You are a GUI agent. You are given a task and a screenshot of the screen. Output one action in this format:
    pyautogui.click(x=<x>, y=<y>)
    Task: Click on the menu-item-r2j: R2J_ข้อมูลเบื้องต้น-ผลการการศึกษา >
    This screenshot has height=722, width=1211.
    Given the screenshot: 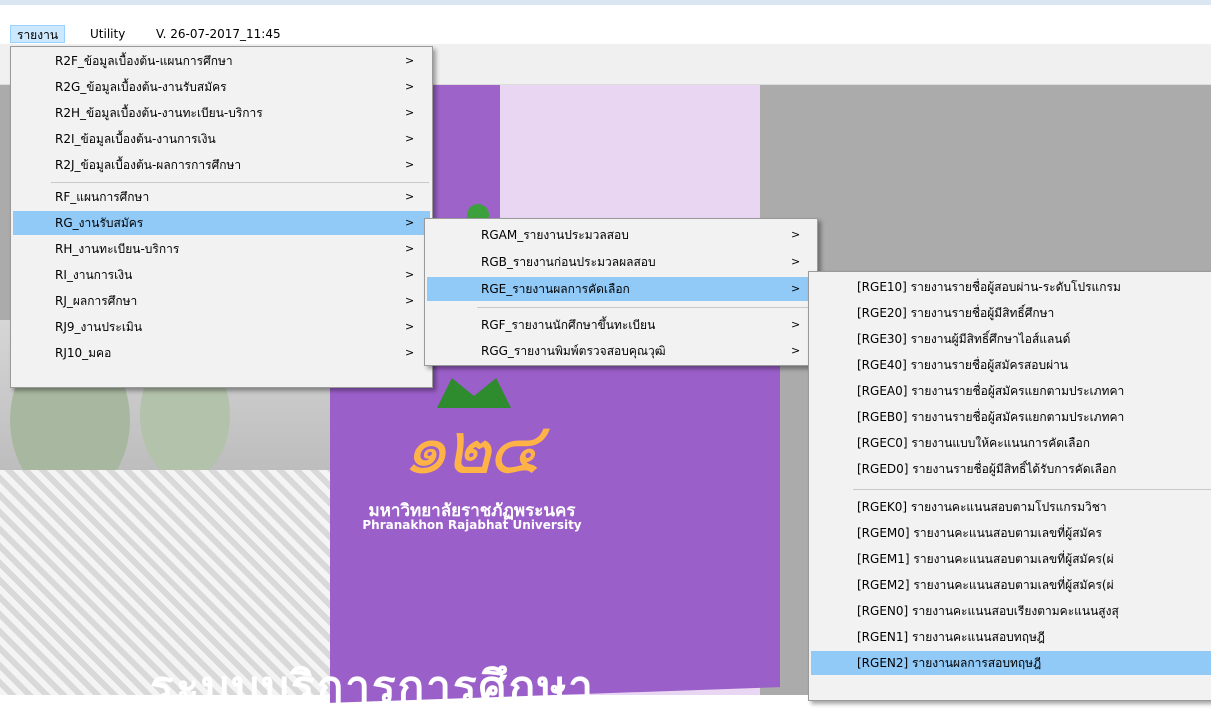 What is the action you would take?
    pyautogui.click(x=221, y=165)
    